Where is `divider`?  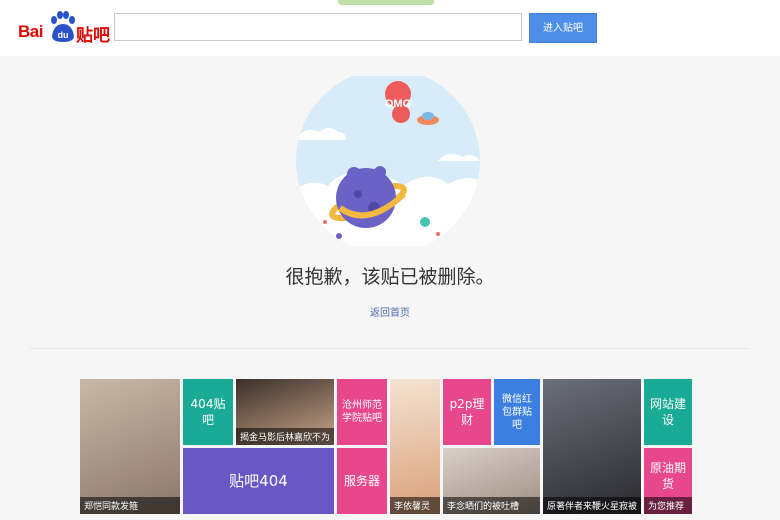
divider is located at coordinates (390, 348).